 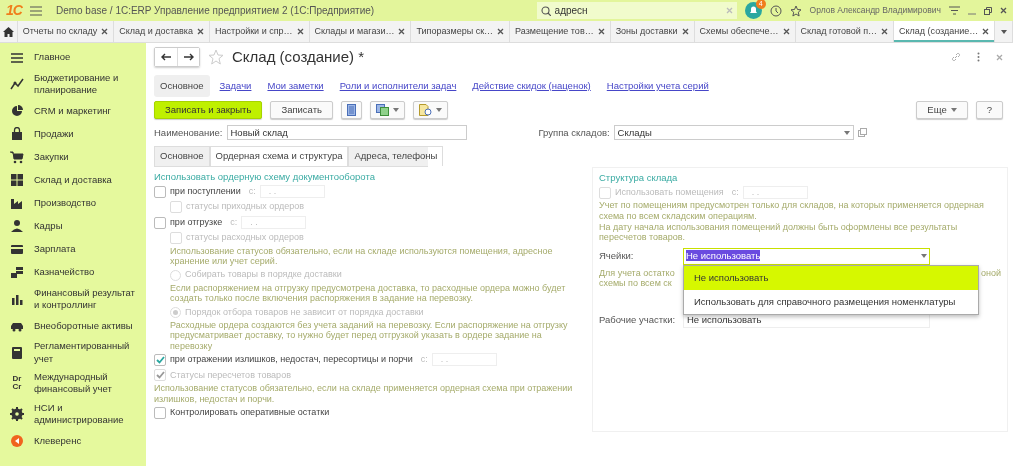 What do you see at coordinates (73, 441) in the screenshot?
I see `sidebar-item: Клеверенс` at bounding box center [73, 441].